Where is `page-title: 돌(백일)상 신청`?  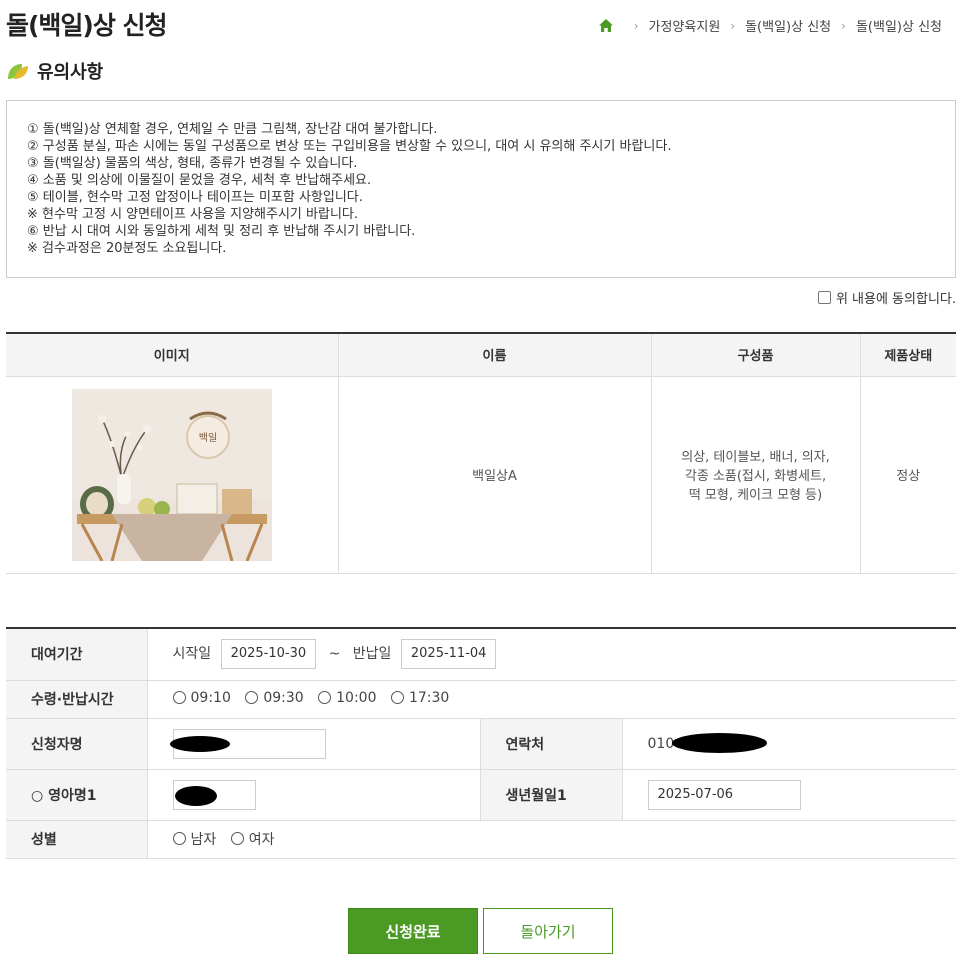
page-title: 돌(백일)상 신청 is located at coordinates (87, 25).